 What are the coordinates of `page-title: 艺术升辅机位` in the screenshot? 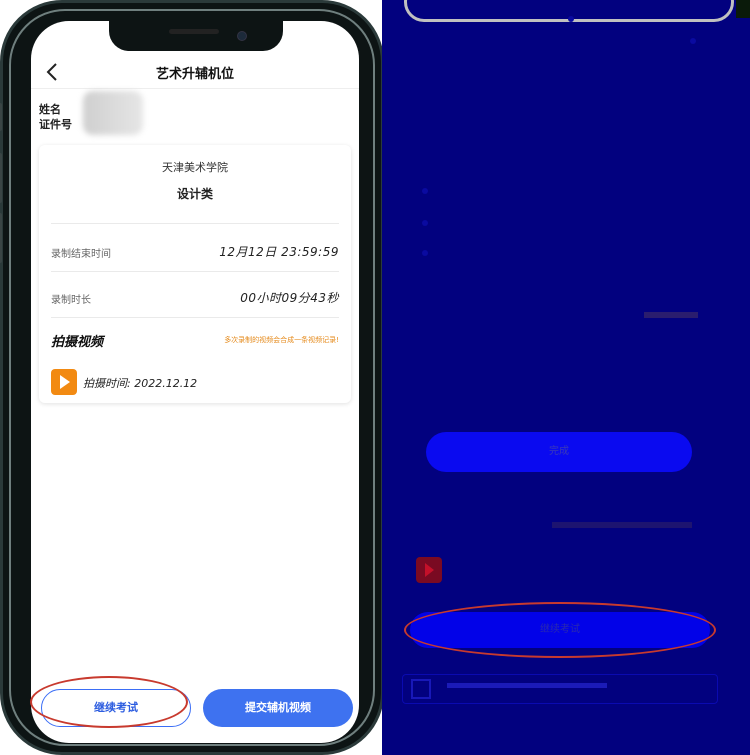 It's located at (194, 74).